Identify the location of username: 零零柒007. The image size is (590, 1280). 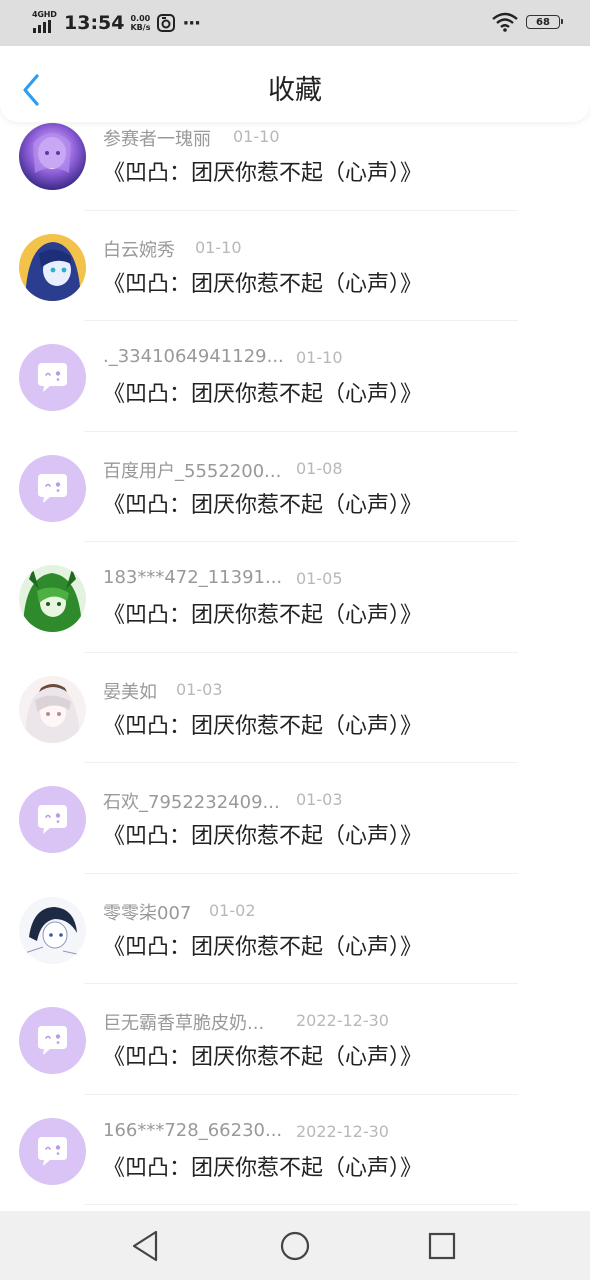
(147, 913).